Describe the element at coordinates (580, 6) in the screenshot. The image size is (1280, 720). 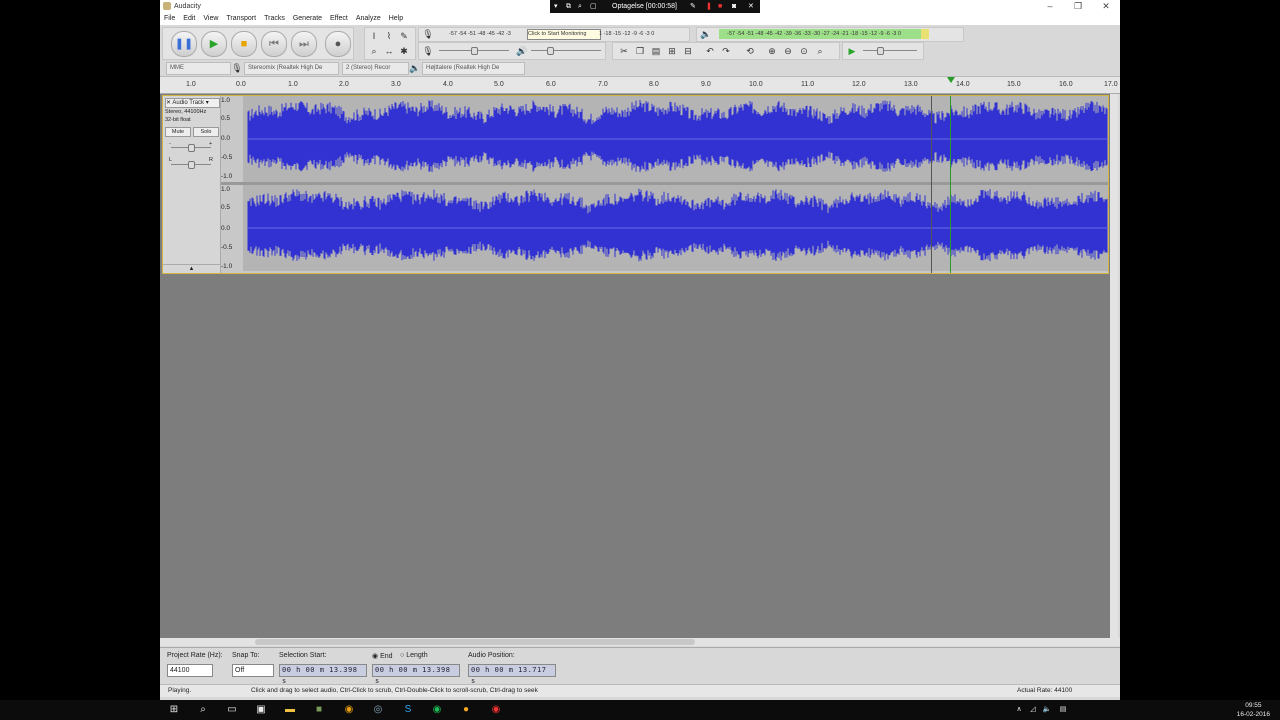
I see `magnify-icon: ⌕` at that location.